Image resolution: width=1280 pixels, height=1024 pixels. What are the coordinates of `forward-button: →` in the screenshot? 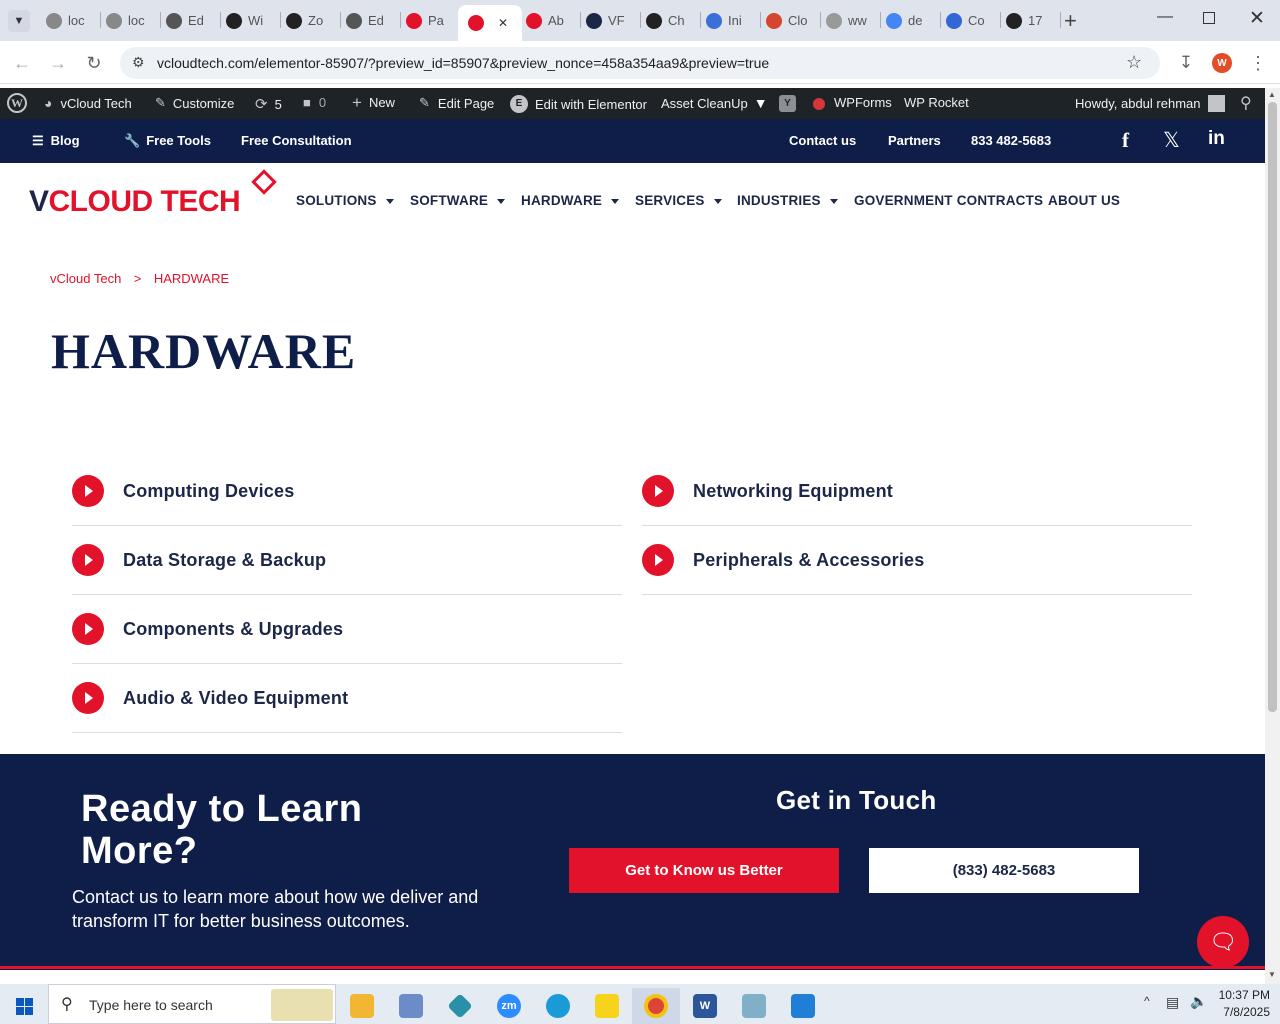 It's located at (58, 63).